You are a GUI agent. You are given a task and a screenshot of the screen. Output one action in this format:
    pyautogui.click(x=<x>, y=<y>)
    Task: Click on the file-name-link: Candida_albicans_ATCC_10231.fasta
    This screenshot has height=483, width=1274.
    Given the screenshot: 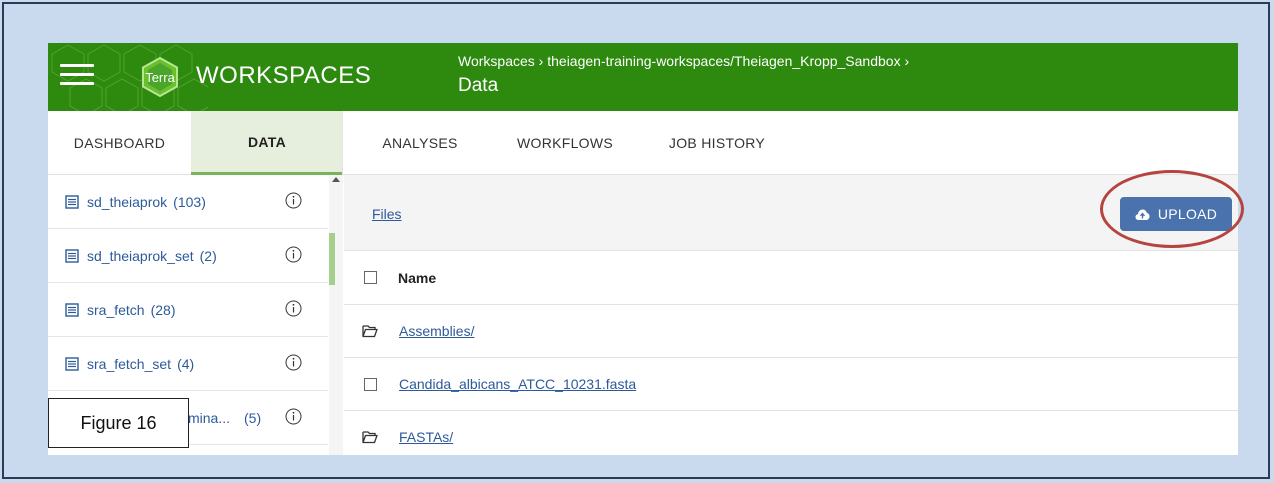 What is the action you would take?
    pyautogui.click(x=517, y=384)
    